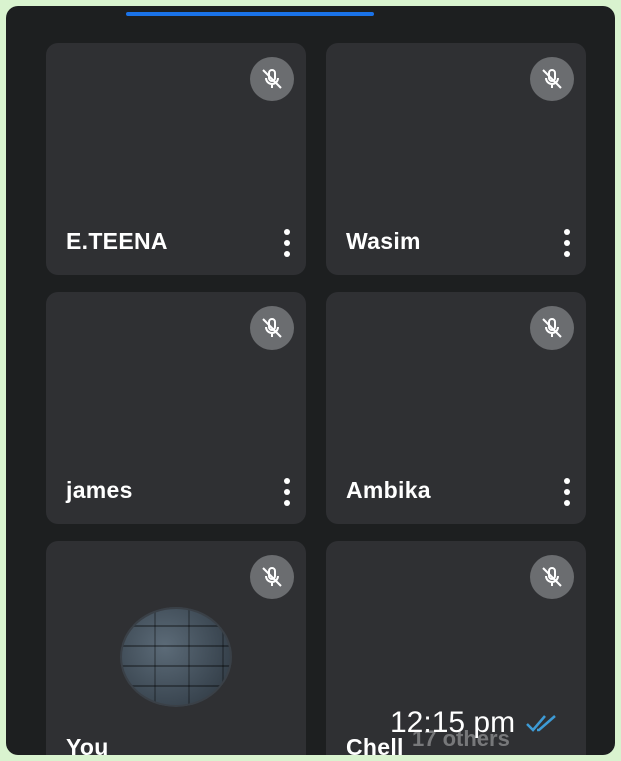  I want to click on participant-name: james, so click(99, 490).